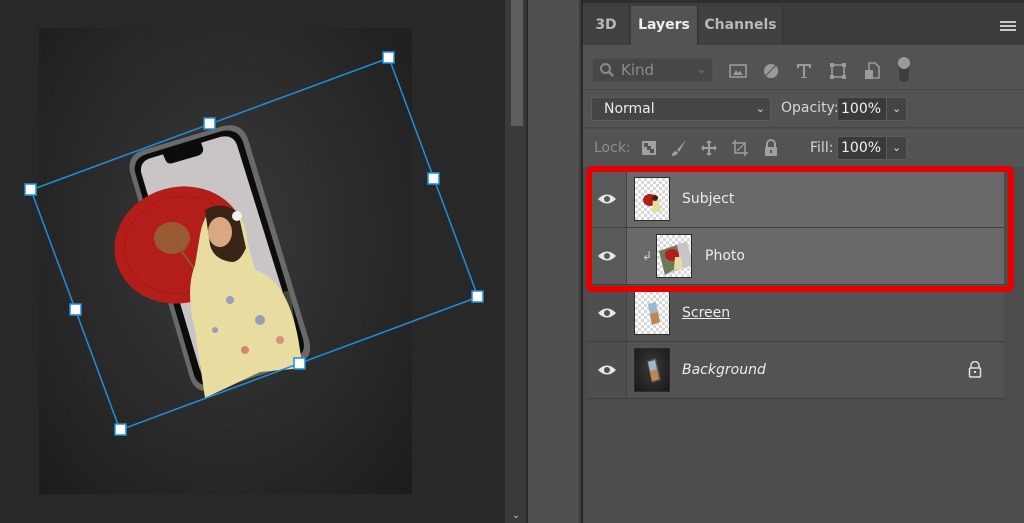 The image size is (1024, 523). I want to click on type-layer-filter-icon, so click(804, 71).